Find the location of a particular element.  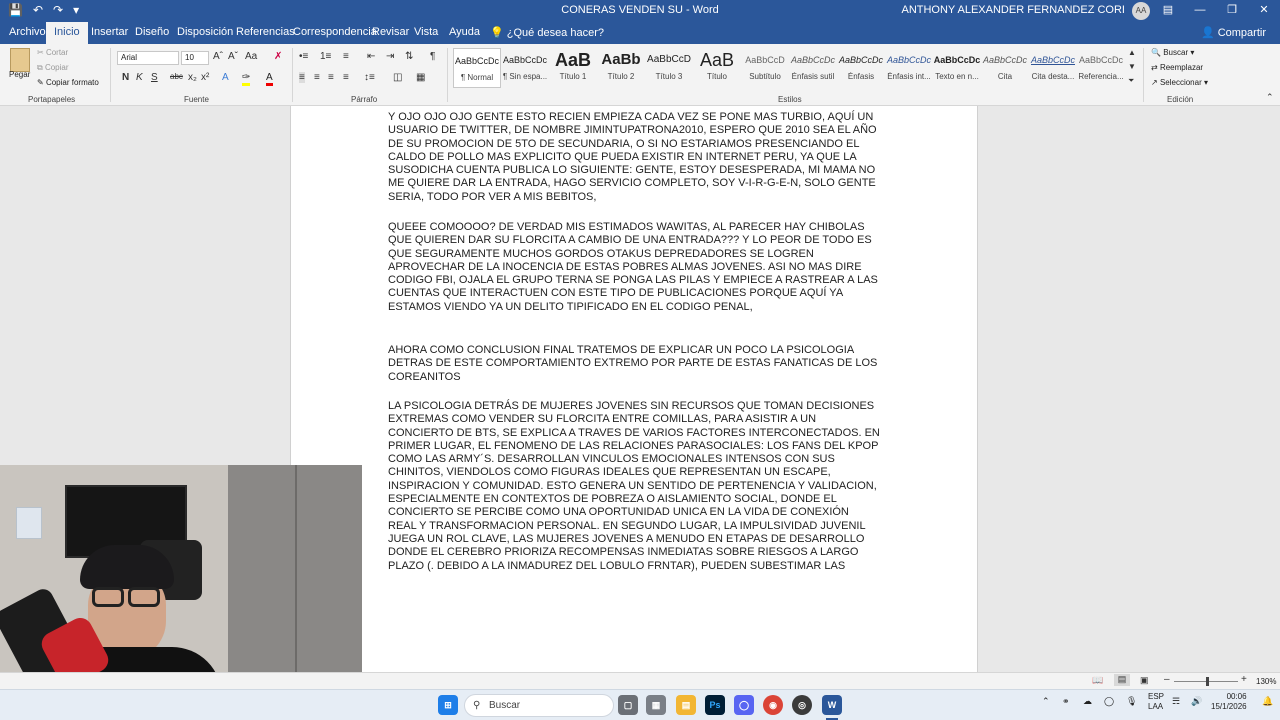

increase-indent-icon: ⇥ is located at coordinates (390, 56).